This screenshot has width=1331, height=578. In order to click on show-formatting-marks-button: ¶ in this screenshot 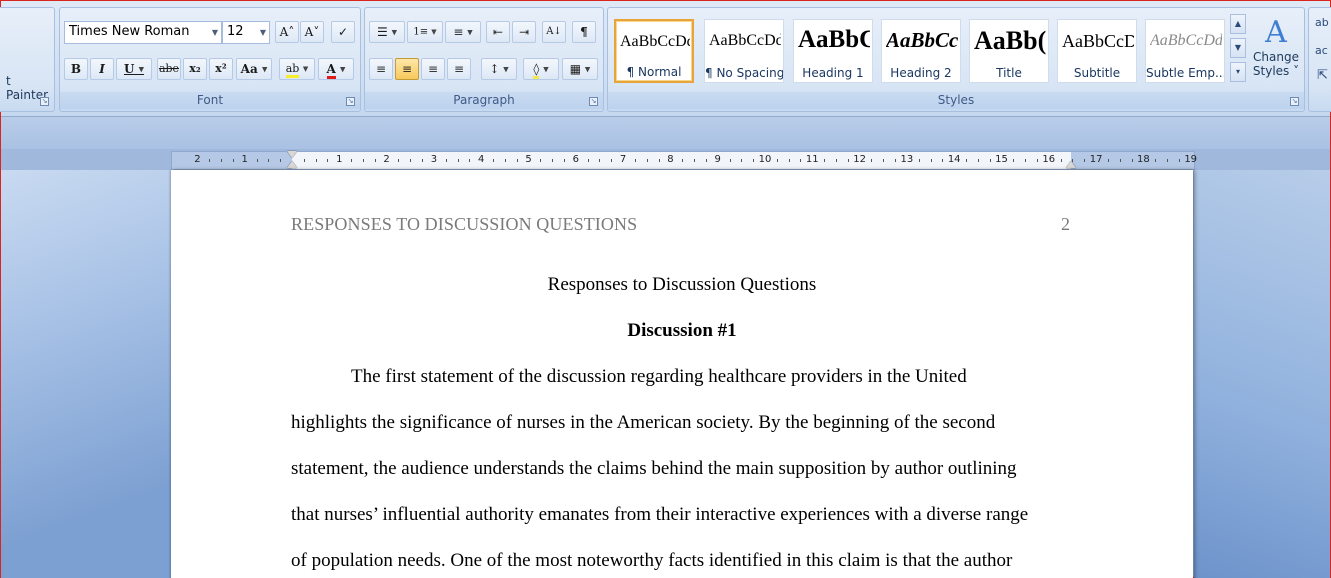, I will do `click(584, 32)`.